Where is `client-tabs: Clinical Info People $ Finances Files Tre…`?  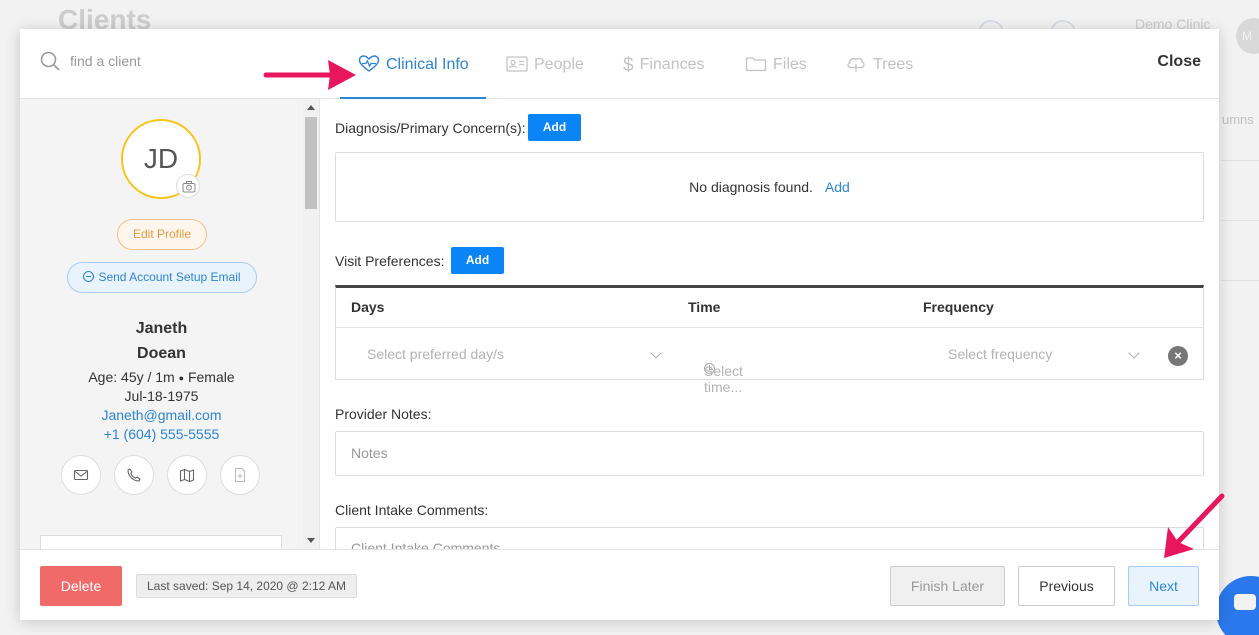 client-tabs: Clinical Info People $ Finances Files Tre… is located at coordinates (769, 64).